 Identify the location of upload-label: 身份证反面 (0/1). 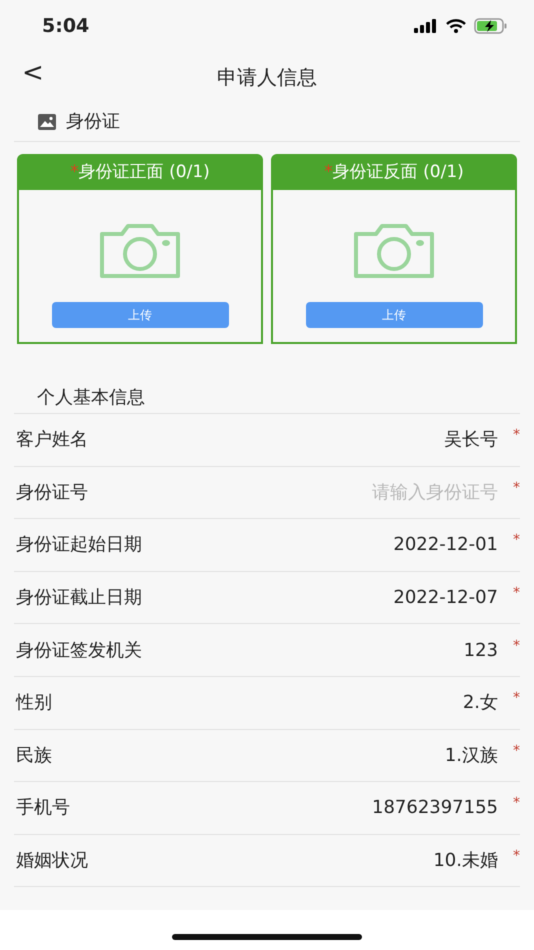
(398, 172).